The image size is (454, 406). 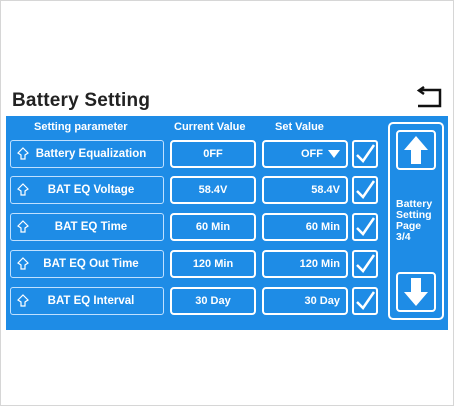 I want to click on arrow-up-icon, so click(x=416, y=150).